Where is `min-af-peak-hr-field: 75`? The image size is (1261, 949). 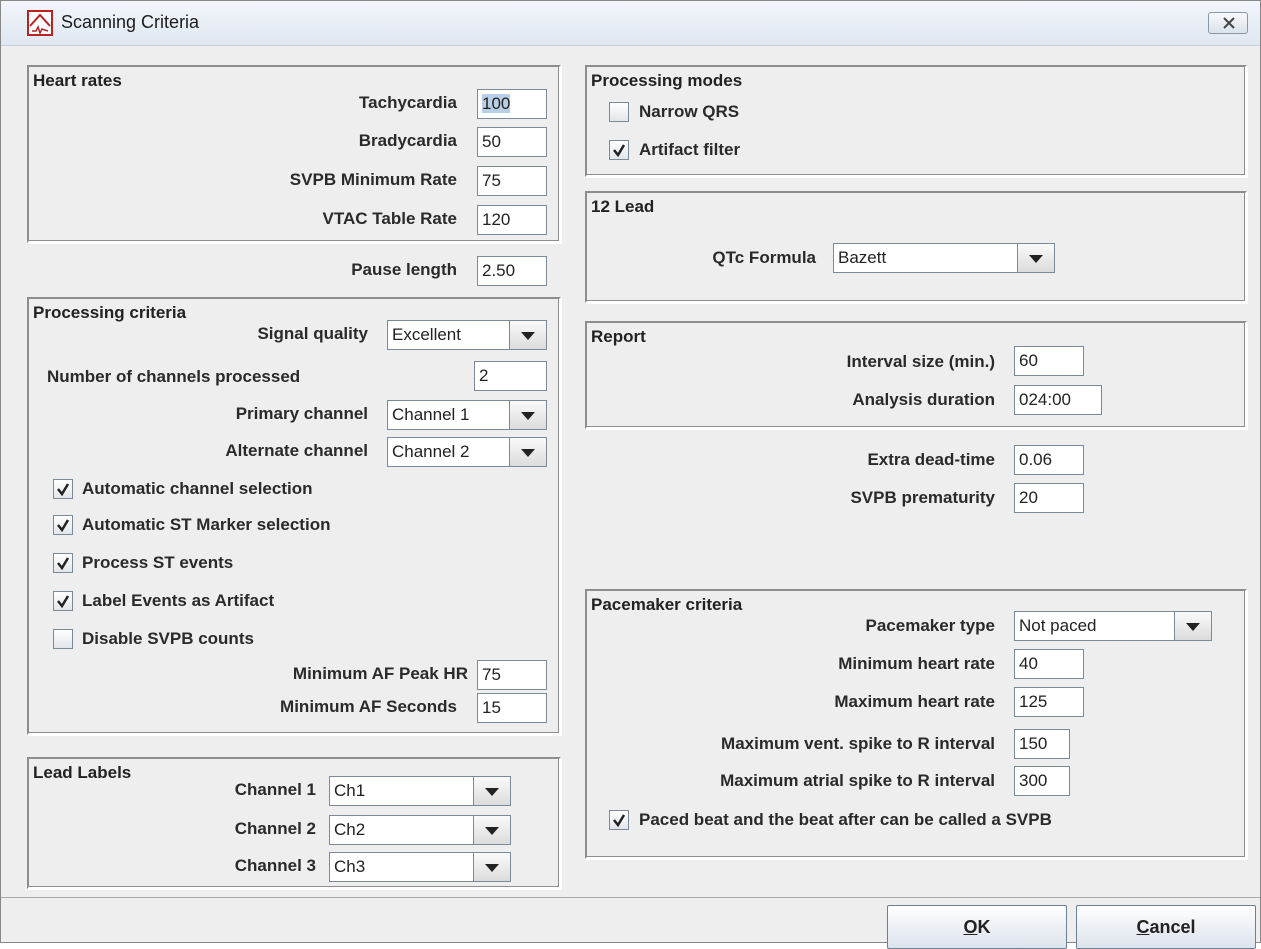
min-af-peak-hr-field: 75 is located at coordinates (512, 675).